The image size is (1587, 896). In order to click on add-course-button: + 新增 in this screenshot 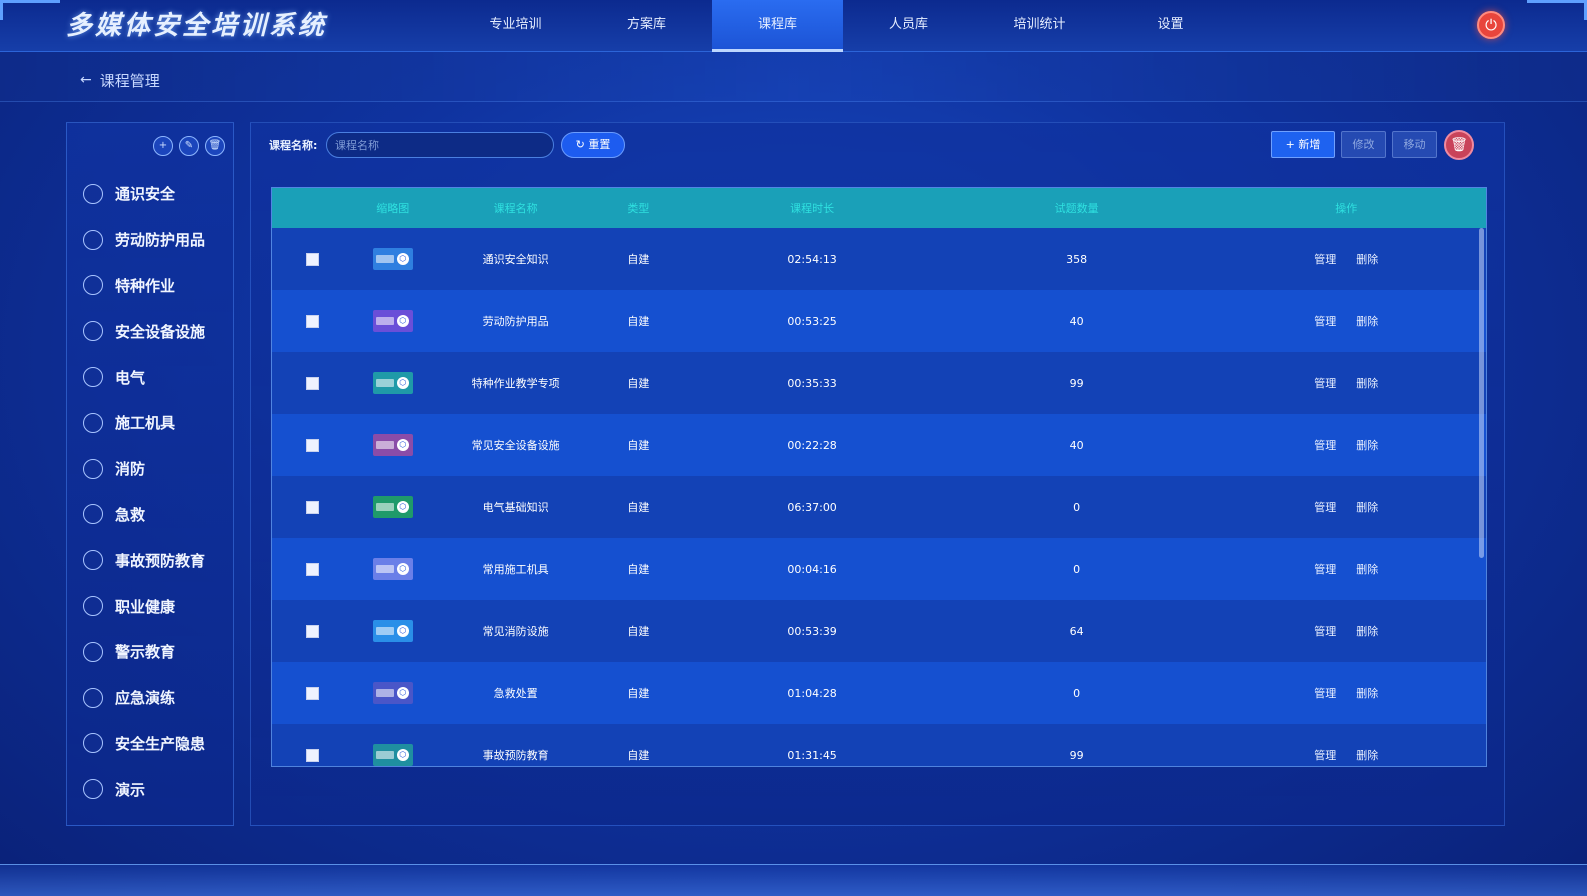, I will do `click(1303, 144)`.